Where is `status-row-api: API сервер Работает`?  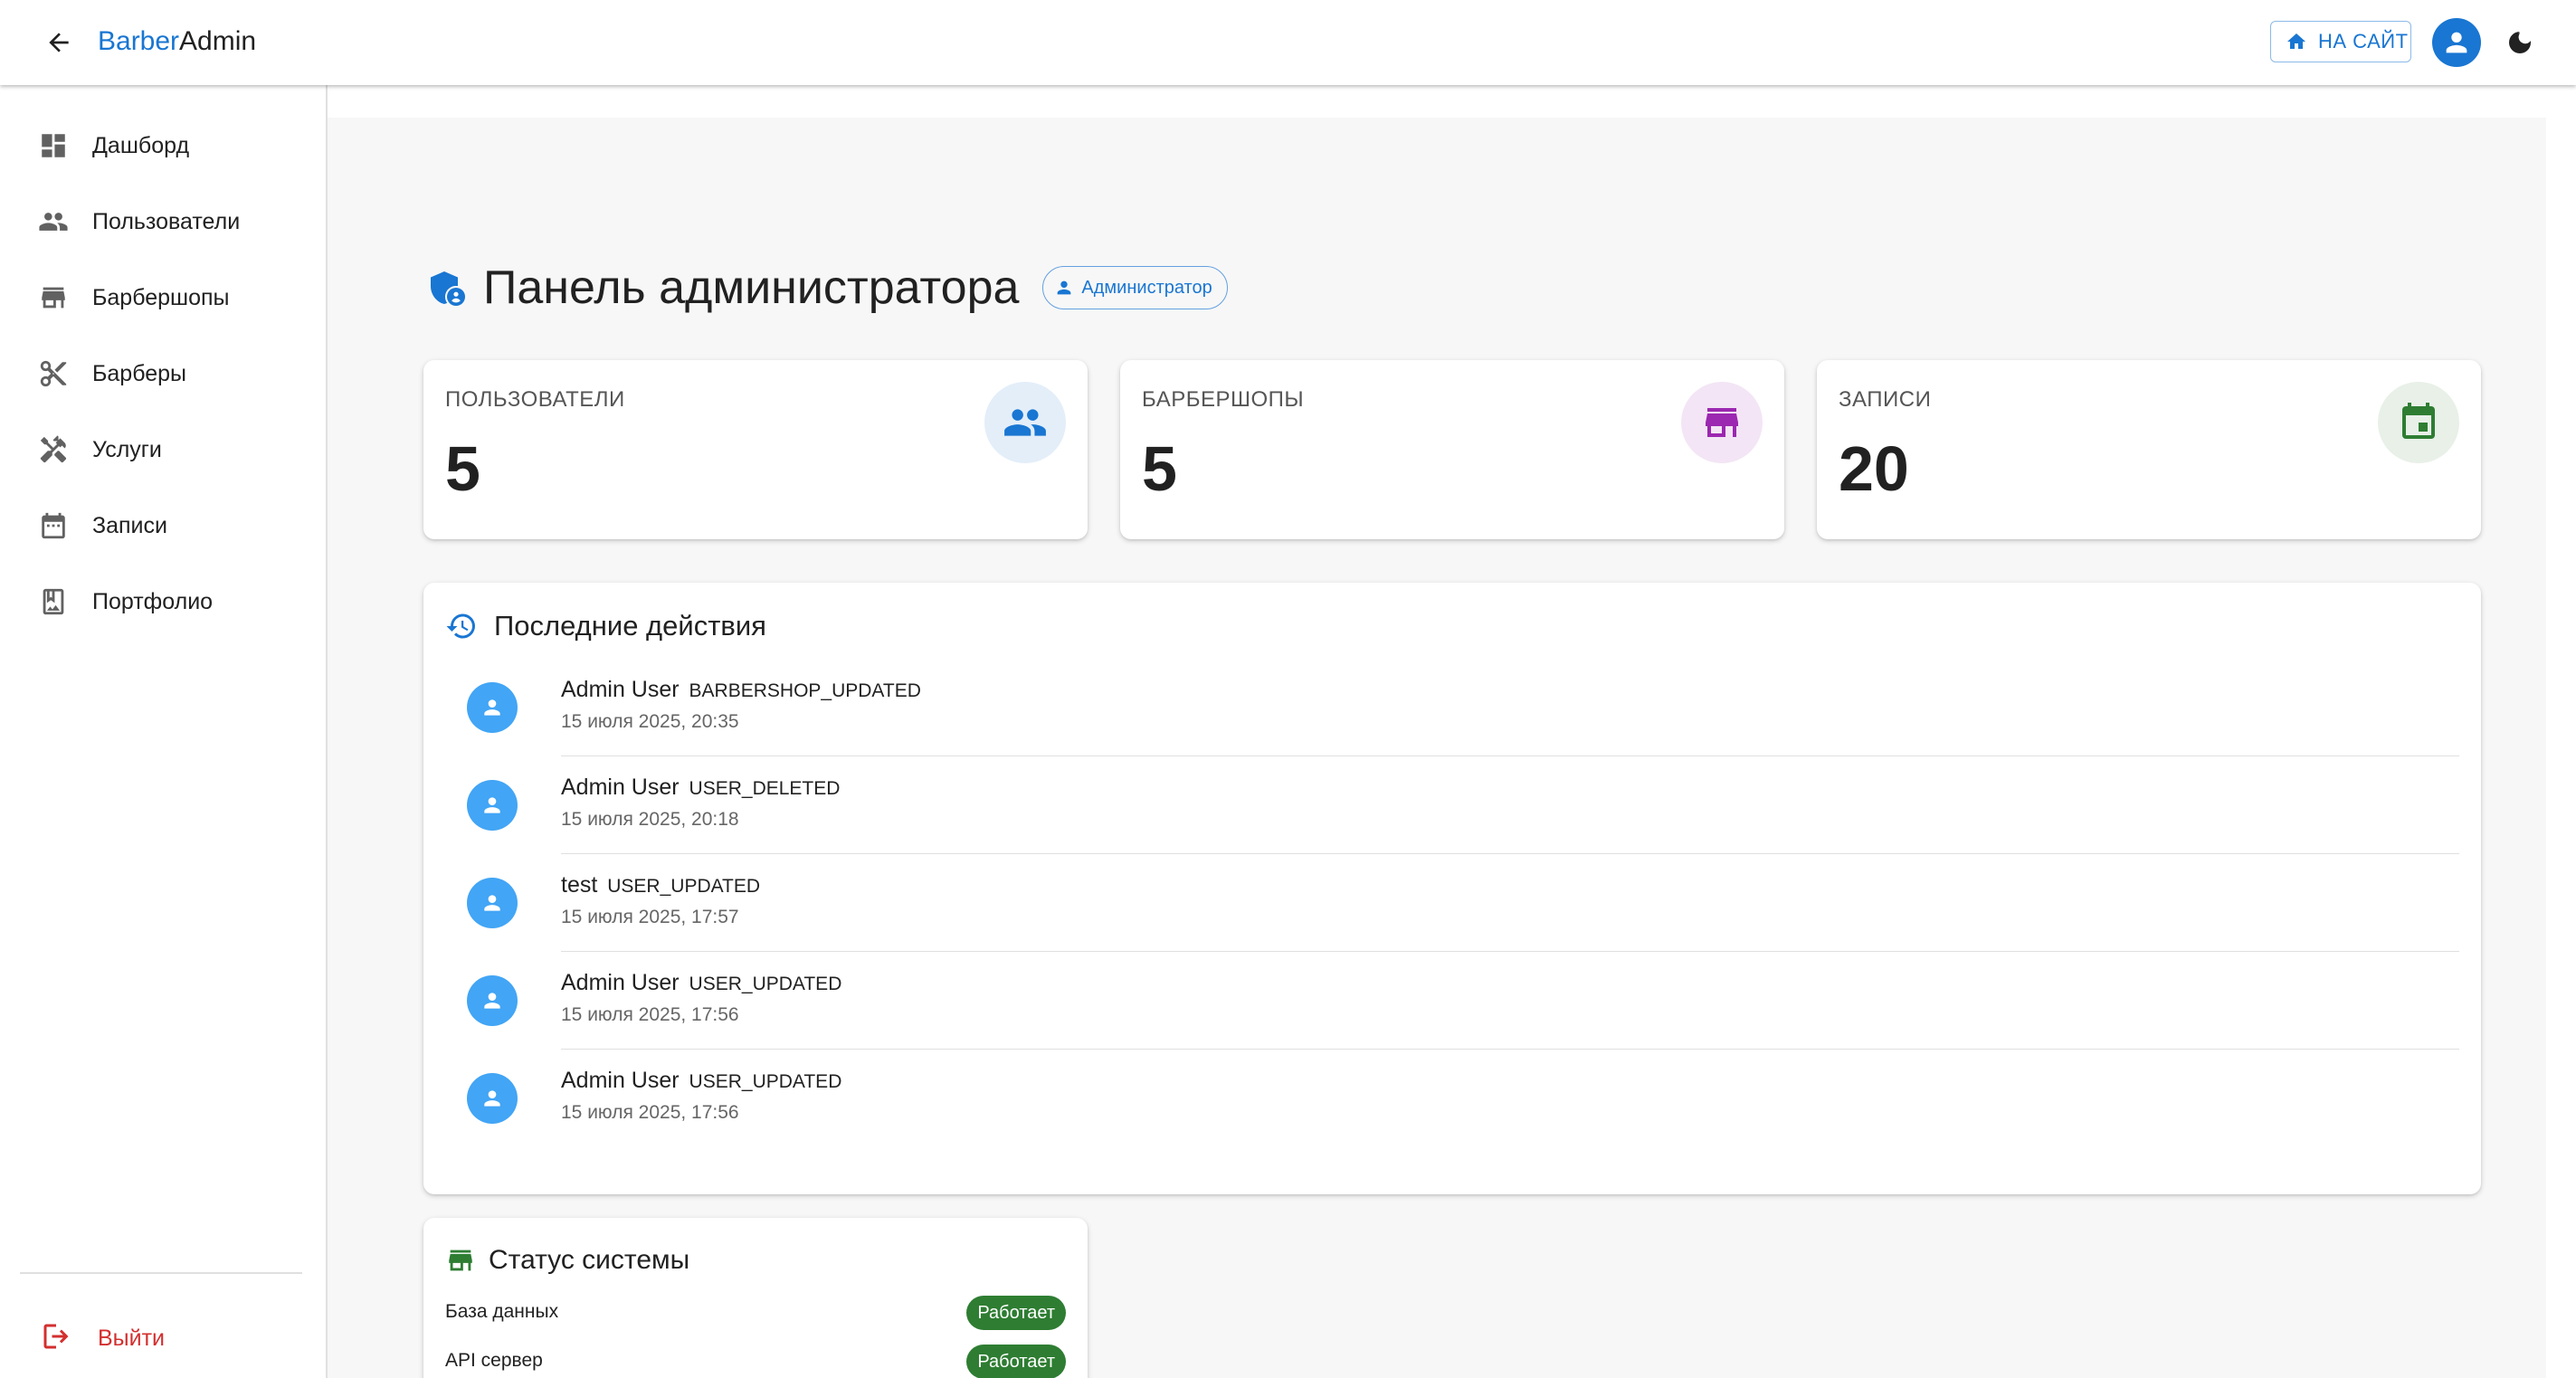 status-row-api: API сервер Работает is located at coordinates (755, 1361).